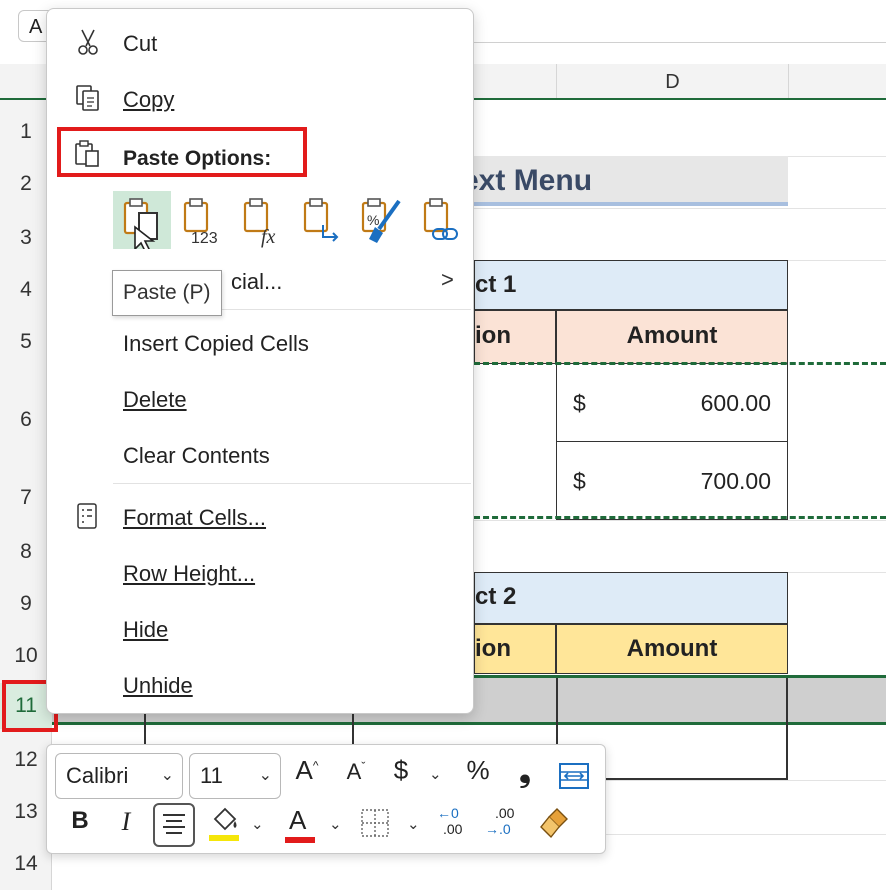 This screenshot has height=892, width=886. I want to click on row-header-5: 5, so click(26, 350).